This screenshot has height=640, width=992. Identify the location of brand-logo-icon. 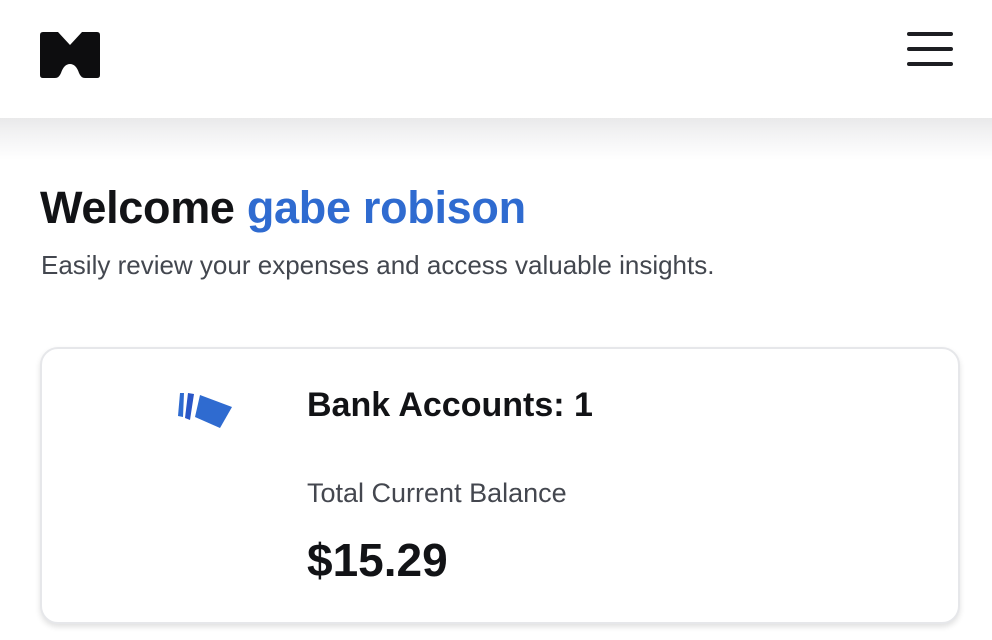
(70, 55).